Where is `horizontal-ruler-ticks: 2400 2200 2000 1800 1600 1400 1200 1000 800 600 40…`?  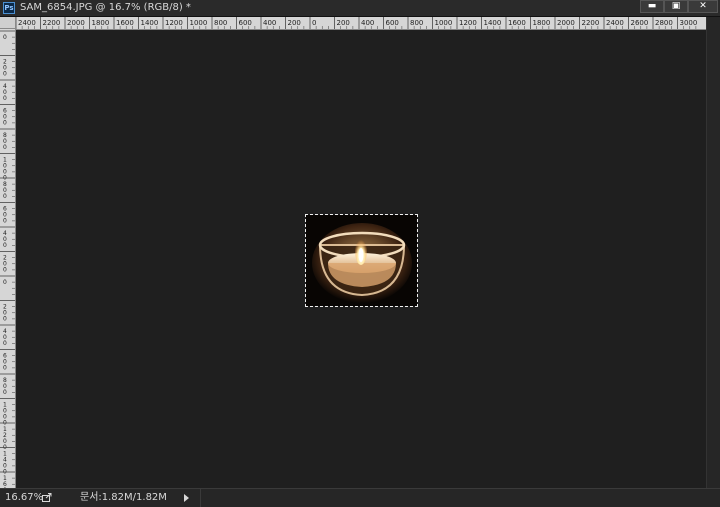 horizontal-ruler-ticks: 2400 2200 2000 1800 1600 1400 1200 1000 800 600 40… is located at coordinates (357, 23).